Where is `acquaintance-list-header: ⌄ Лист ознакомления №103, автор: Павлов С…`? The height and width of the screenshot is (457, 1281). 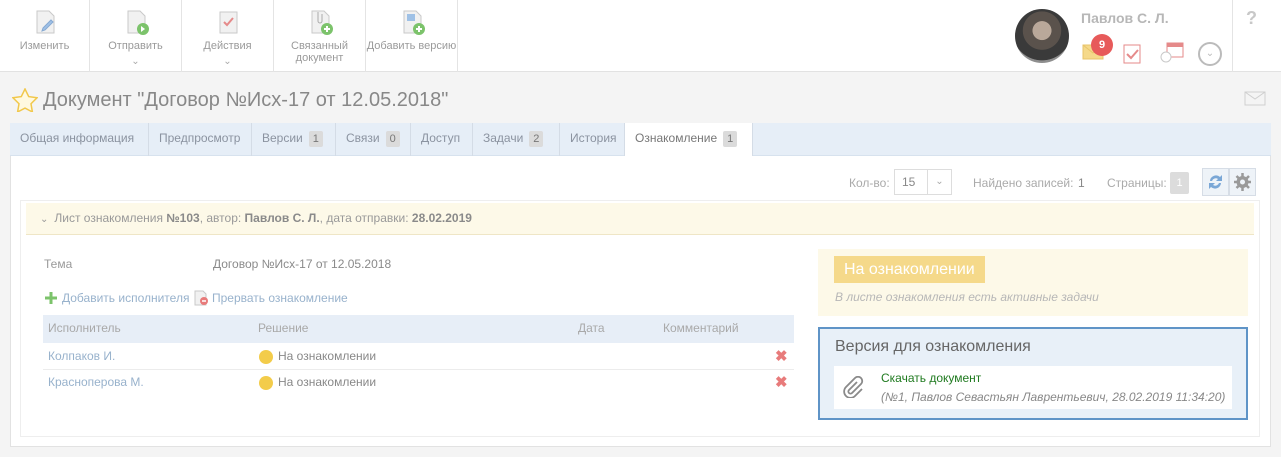
acquaintance-list-header: ⌄ Лист ознакомления №103, автор: Павлов С… is located at coordinates (640, 219).